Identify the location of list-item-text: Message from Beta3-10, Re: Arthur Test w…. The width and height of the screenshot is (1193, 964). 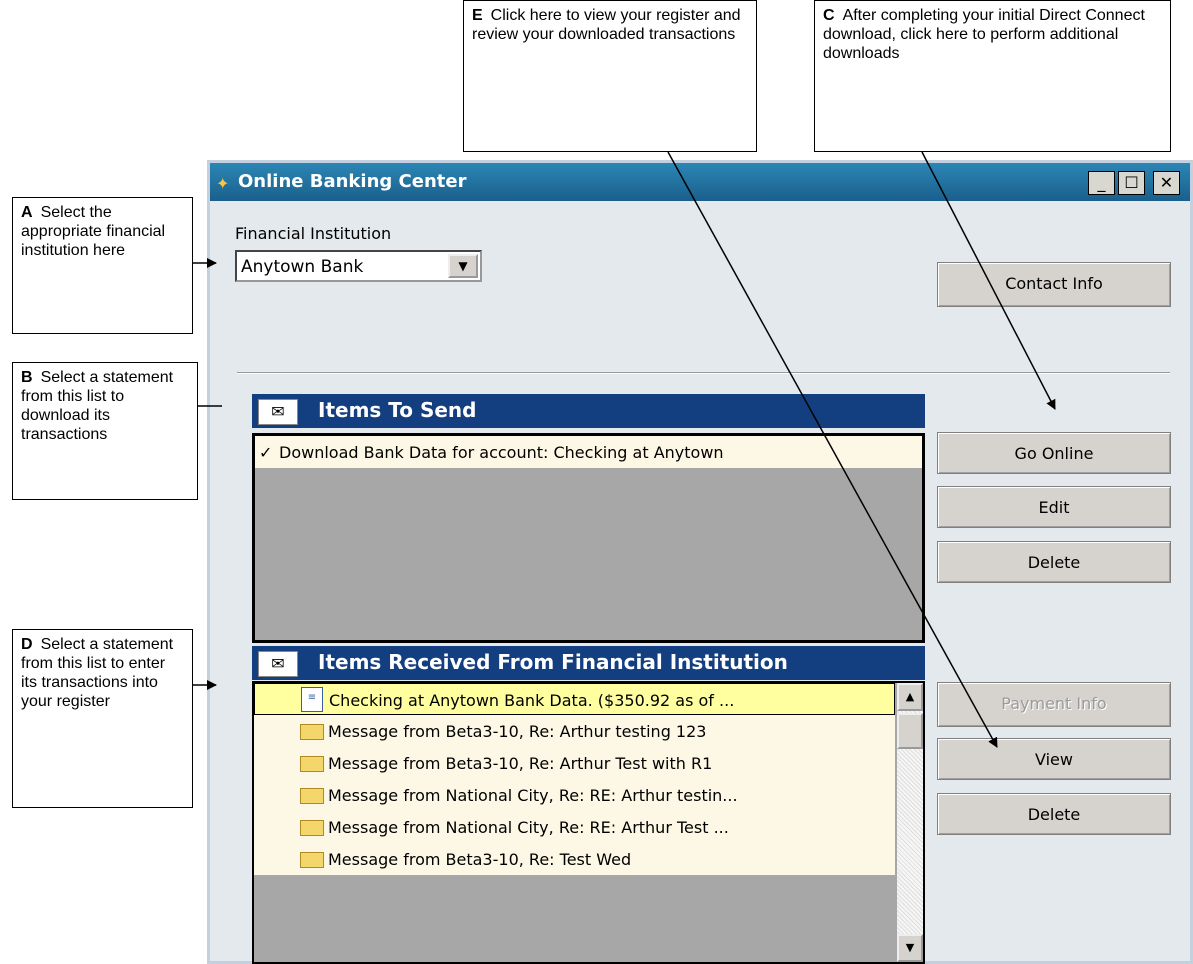
(520, 763).